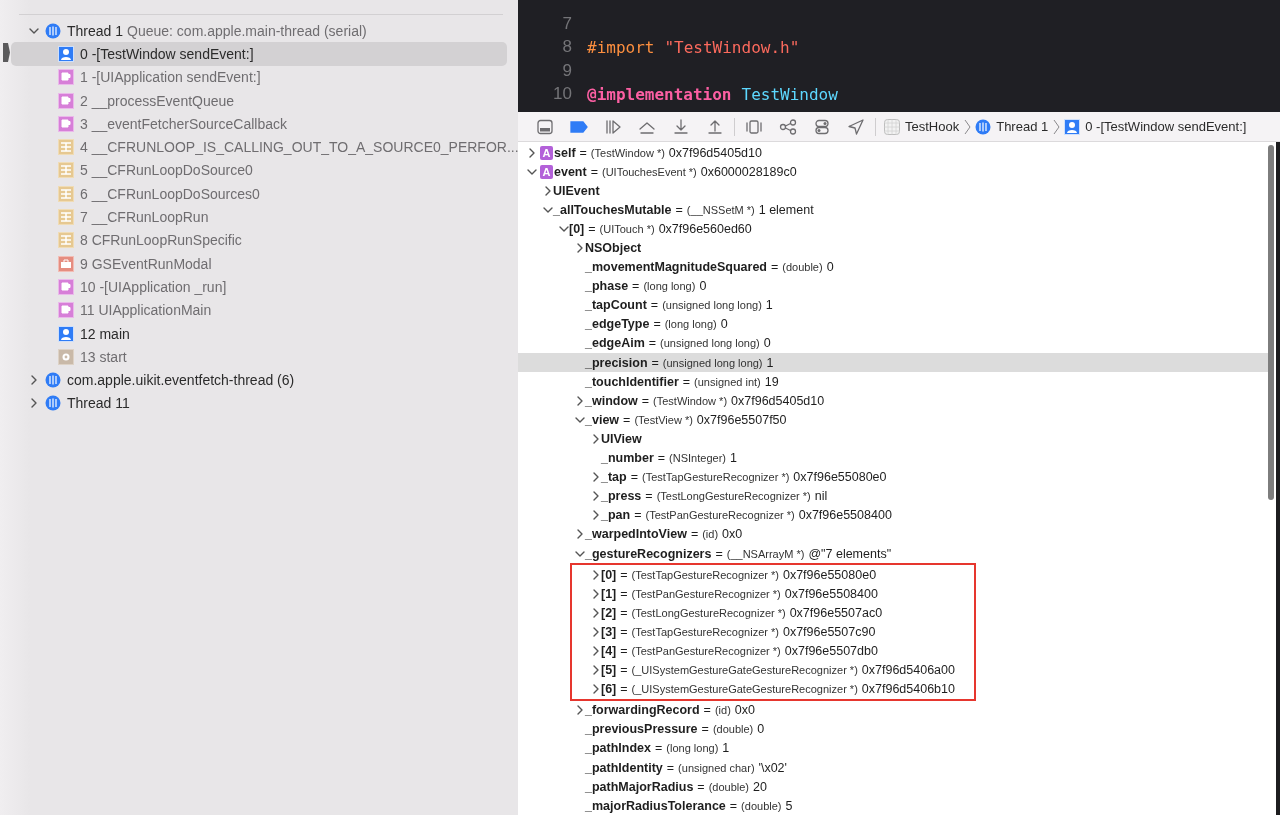 This screenshot has width=1280, height=815. What do you see at coordinates (893, 401) in the screenshot?
I see `variable-row: _window = (TestWindow *) 0x7f96d5405d10` at bounding box center [893, 401].